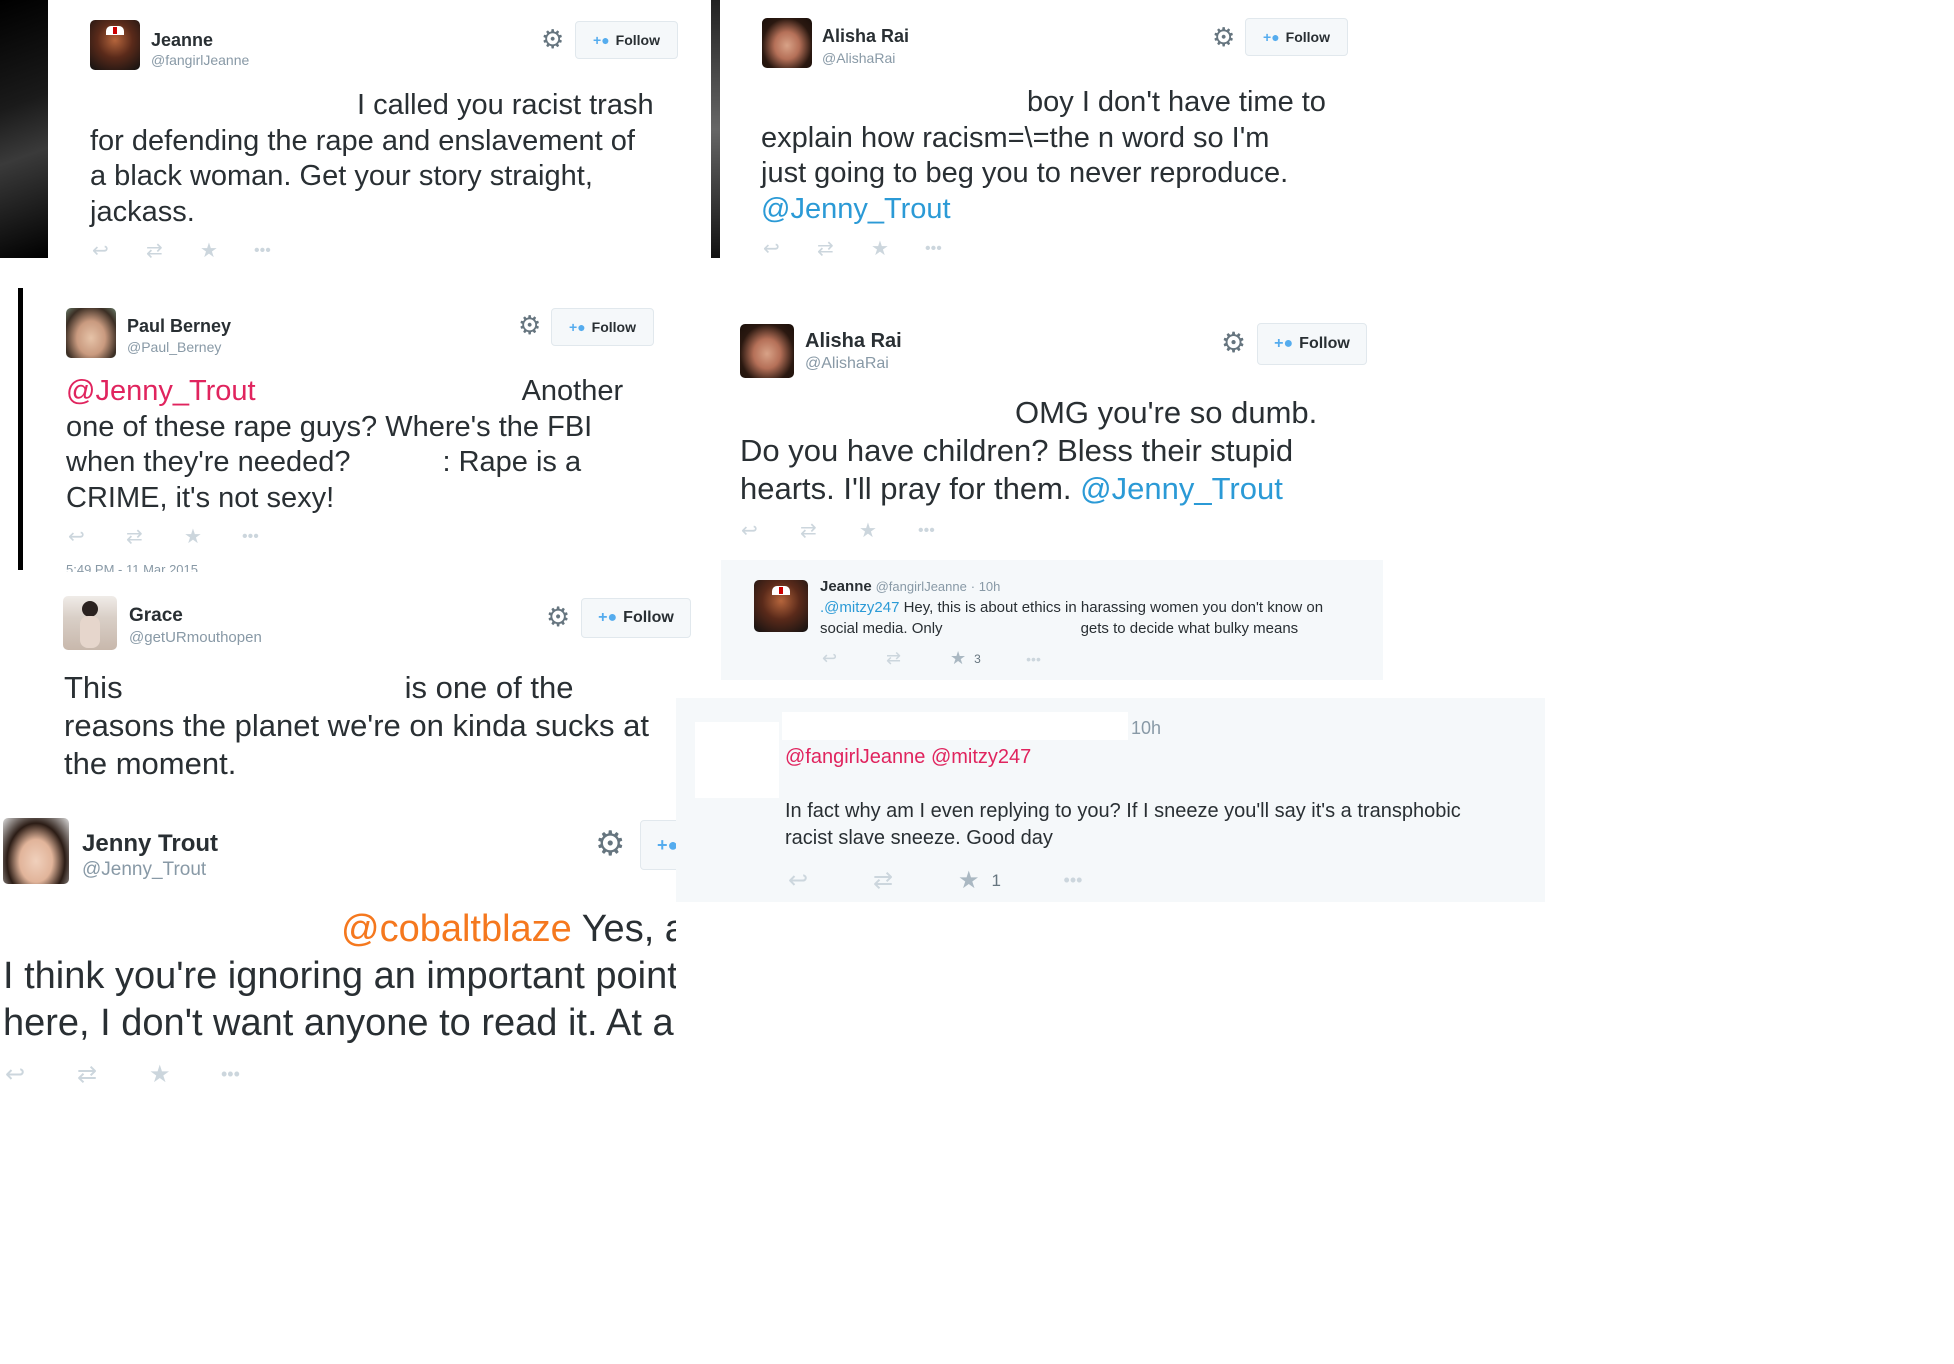  I want to click on tweet-line: social media. Only, so click(881, 628).